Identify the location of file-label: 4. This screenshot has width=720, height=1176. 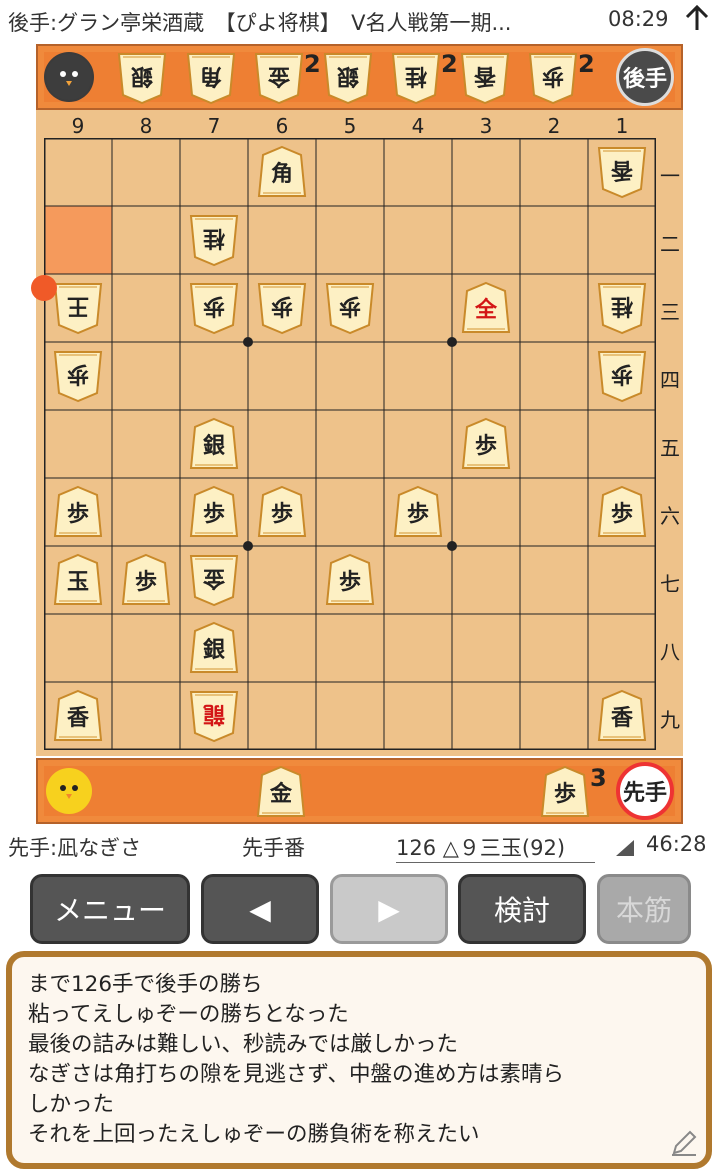
(418, 126).